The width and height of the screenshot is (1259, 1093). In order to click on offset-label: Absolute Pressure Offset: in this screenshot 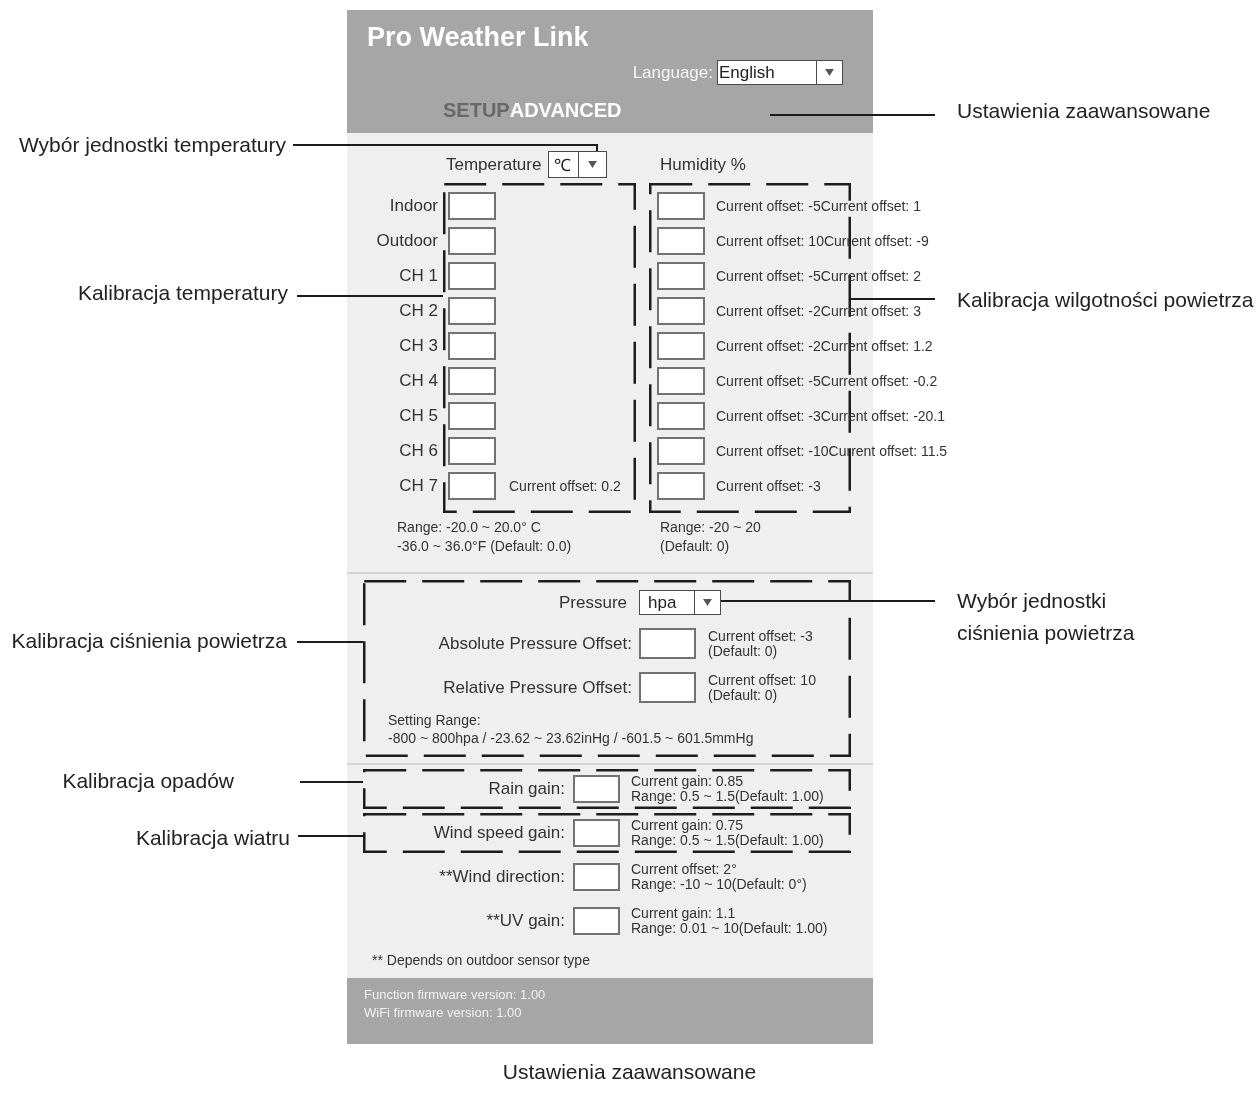, I will do `click(534, 643)`.